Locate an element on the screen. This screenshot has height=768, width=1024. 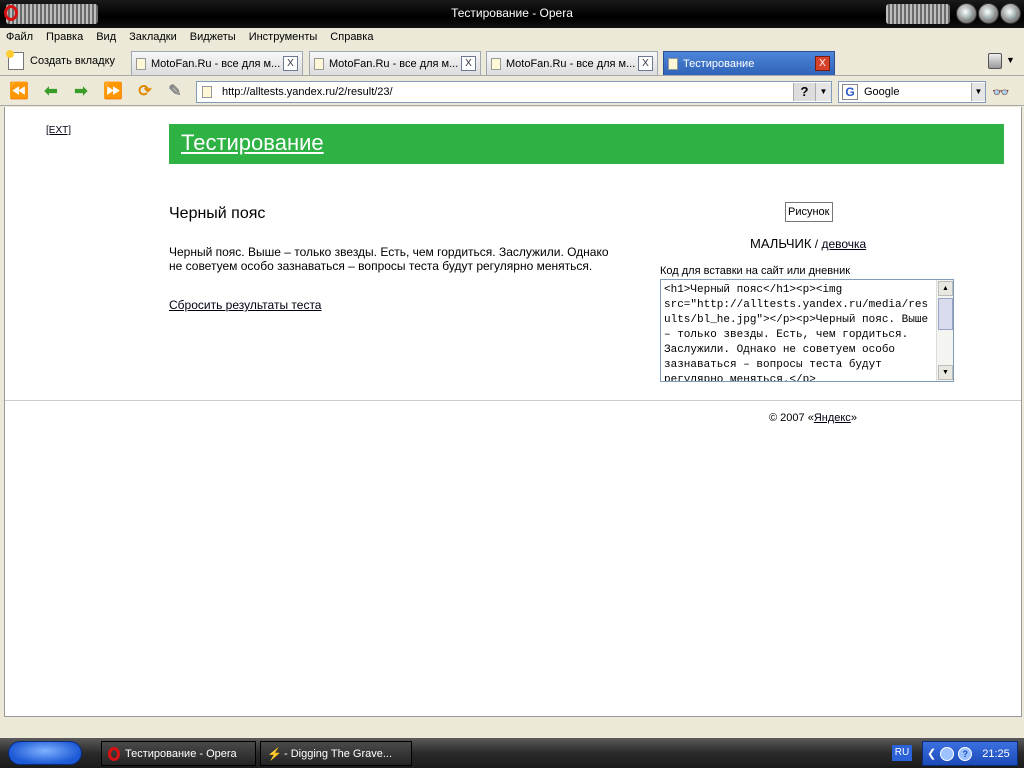
gender-girl-link: девочка is located at coordinates (843, 244).